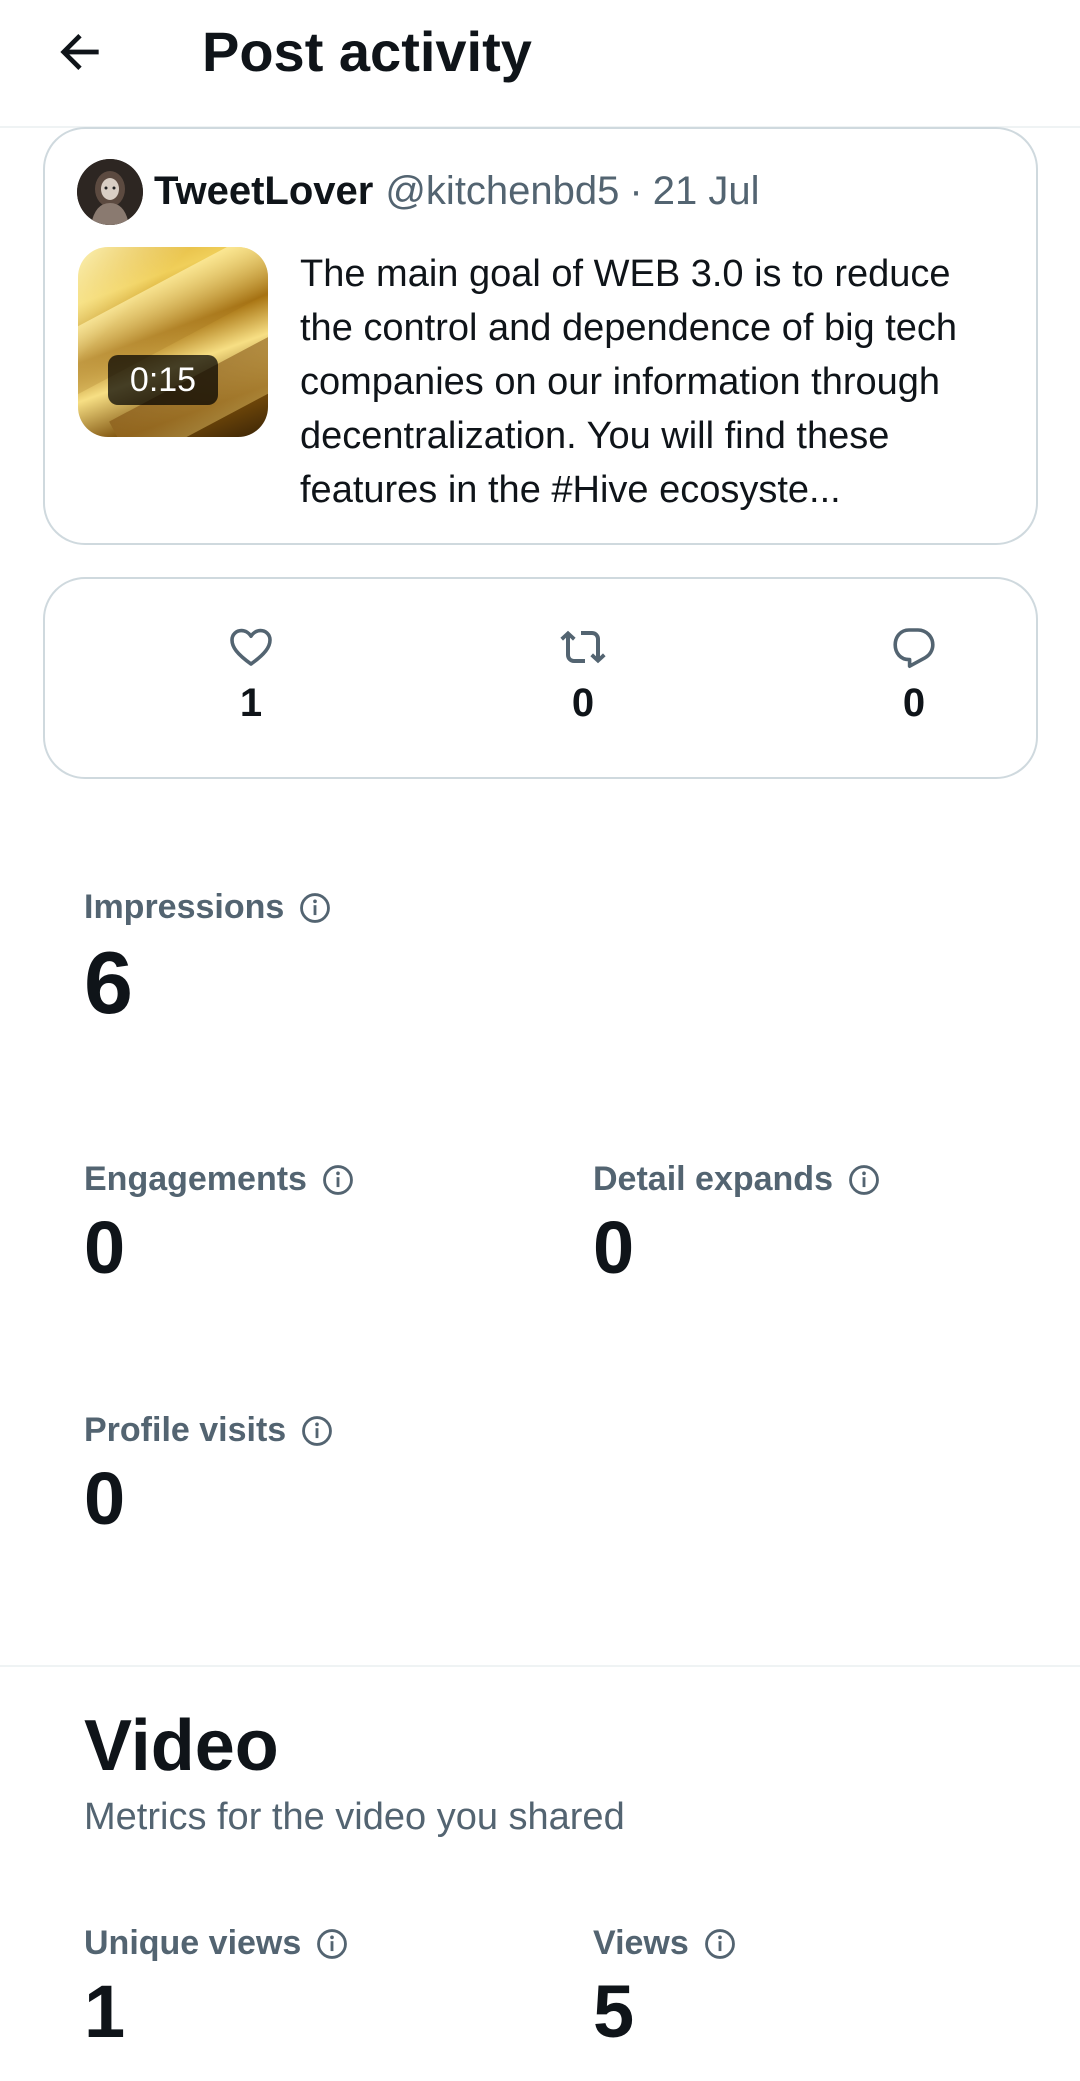 The height and width of the screenshot is (2081, 1080). I want to click on video-section-subtitle: Metrics for the video you shared, so click(354, 1817).